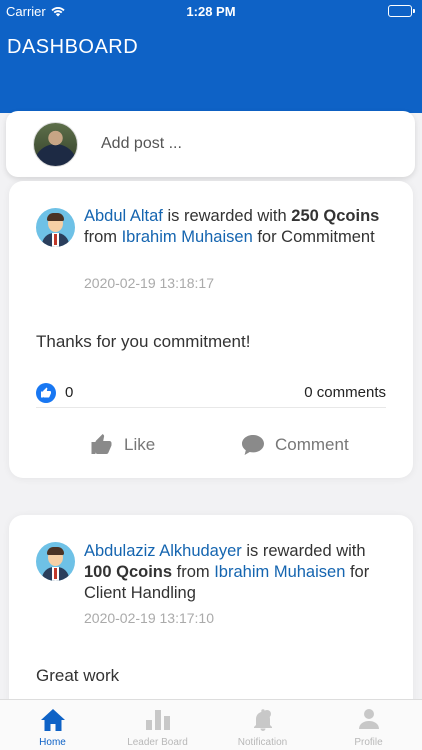  What do you see at coordinates (368, 719) in the screenshot?
I see `person-icon` at bounding box center [368, 719].